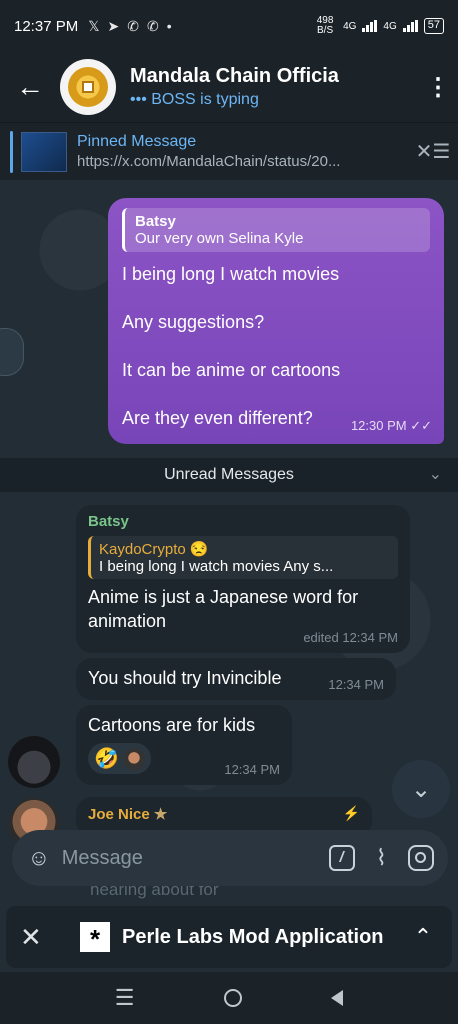  Describe the element at coordinates (253, 936) in the screenshot. I see `mini-app-title: Perle Labs Mod Application` at that location.